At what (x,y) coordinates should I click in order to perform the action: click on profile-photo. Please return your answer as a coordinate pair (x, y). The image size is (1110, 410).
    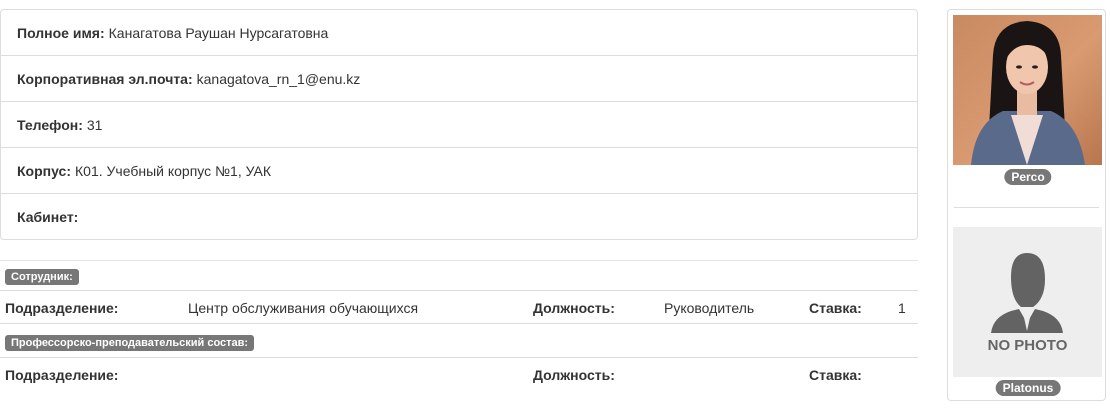
    Looking at the image, I should click on (1027, 90).